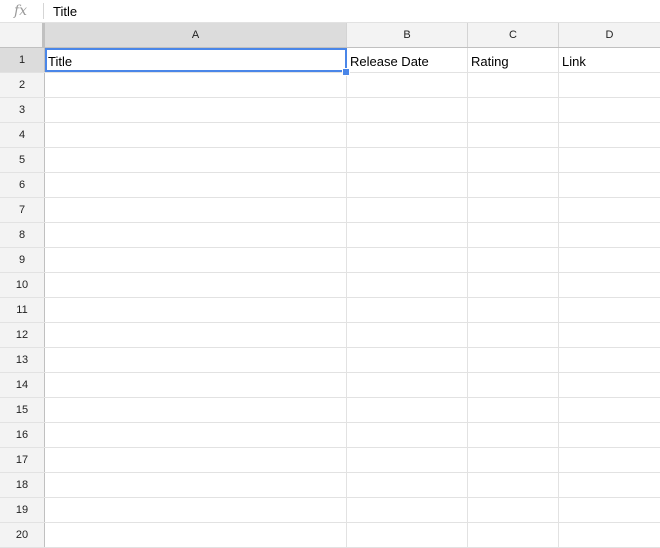 This screenshot has height=548, width=660. Describe the element at coordinates (22, 385) in the screenshot. I see `row-header: 14` at that location.